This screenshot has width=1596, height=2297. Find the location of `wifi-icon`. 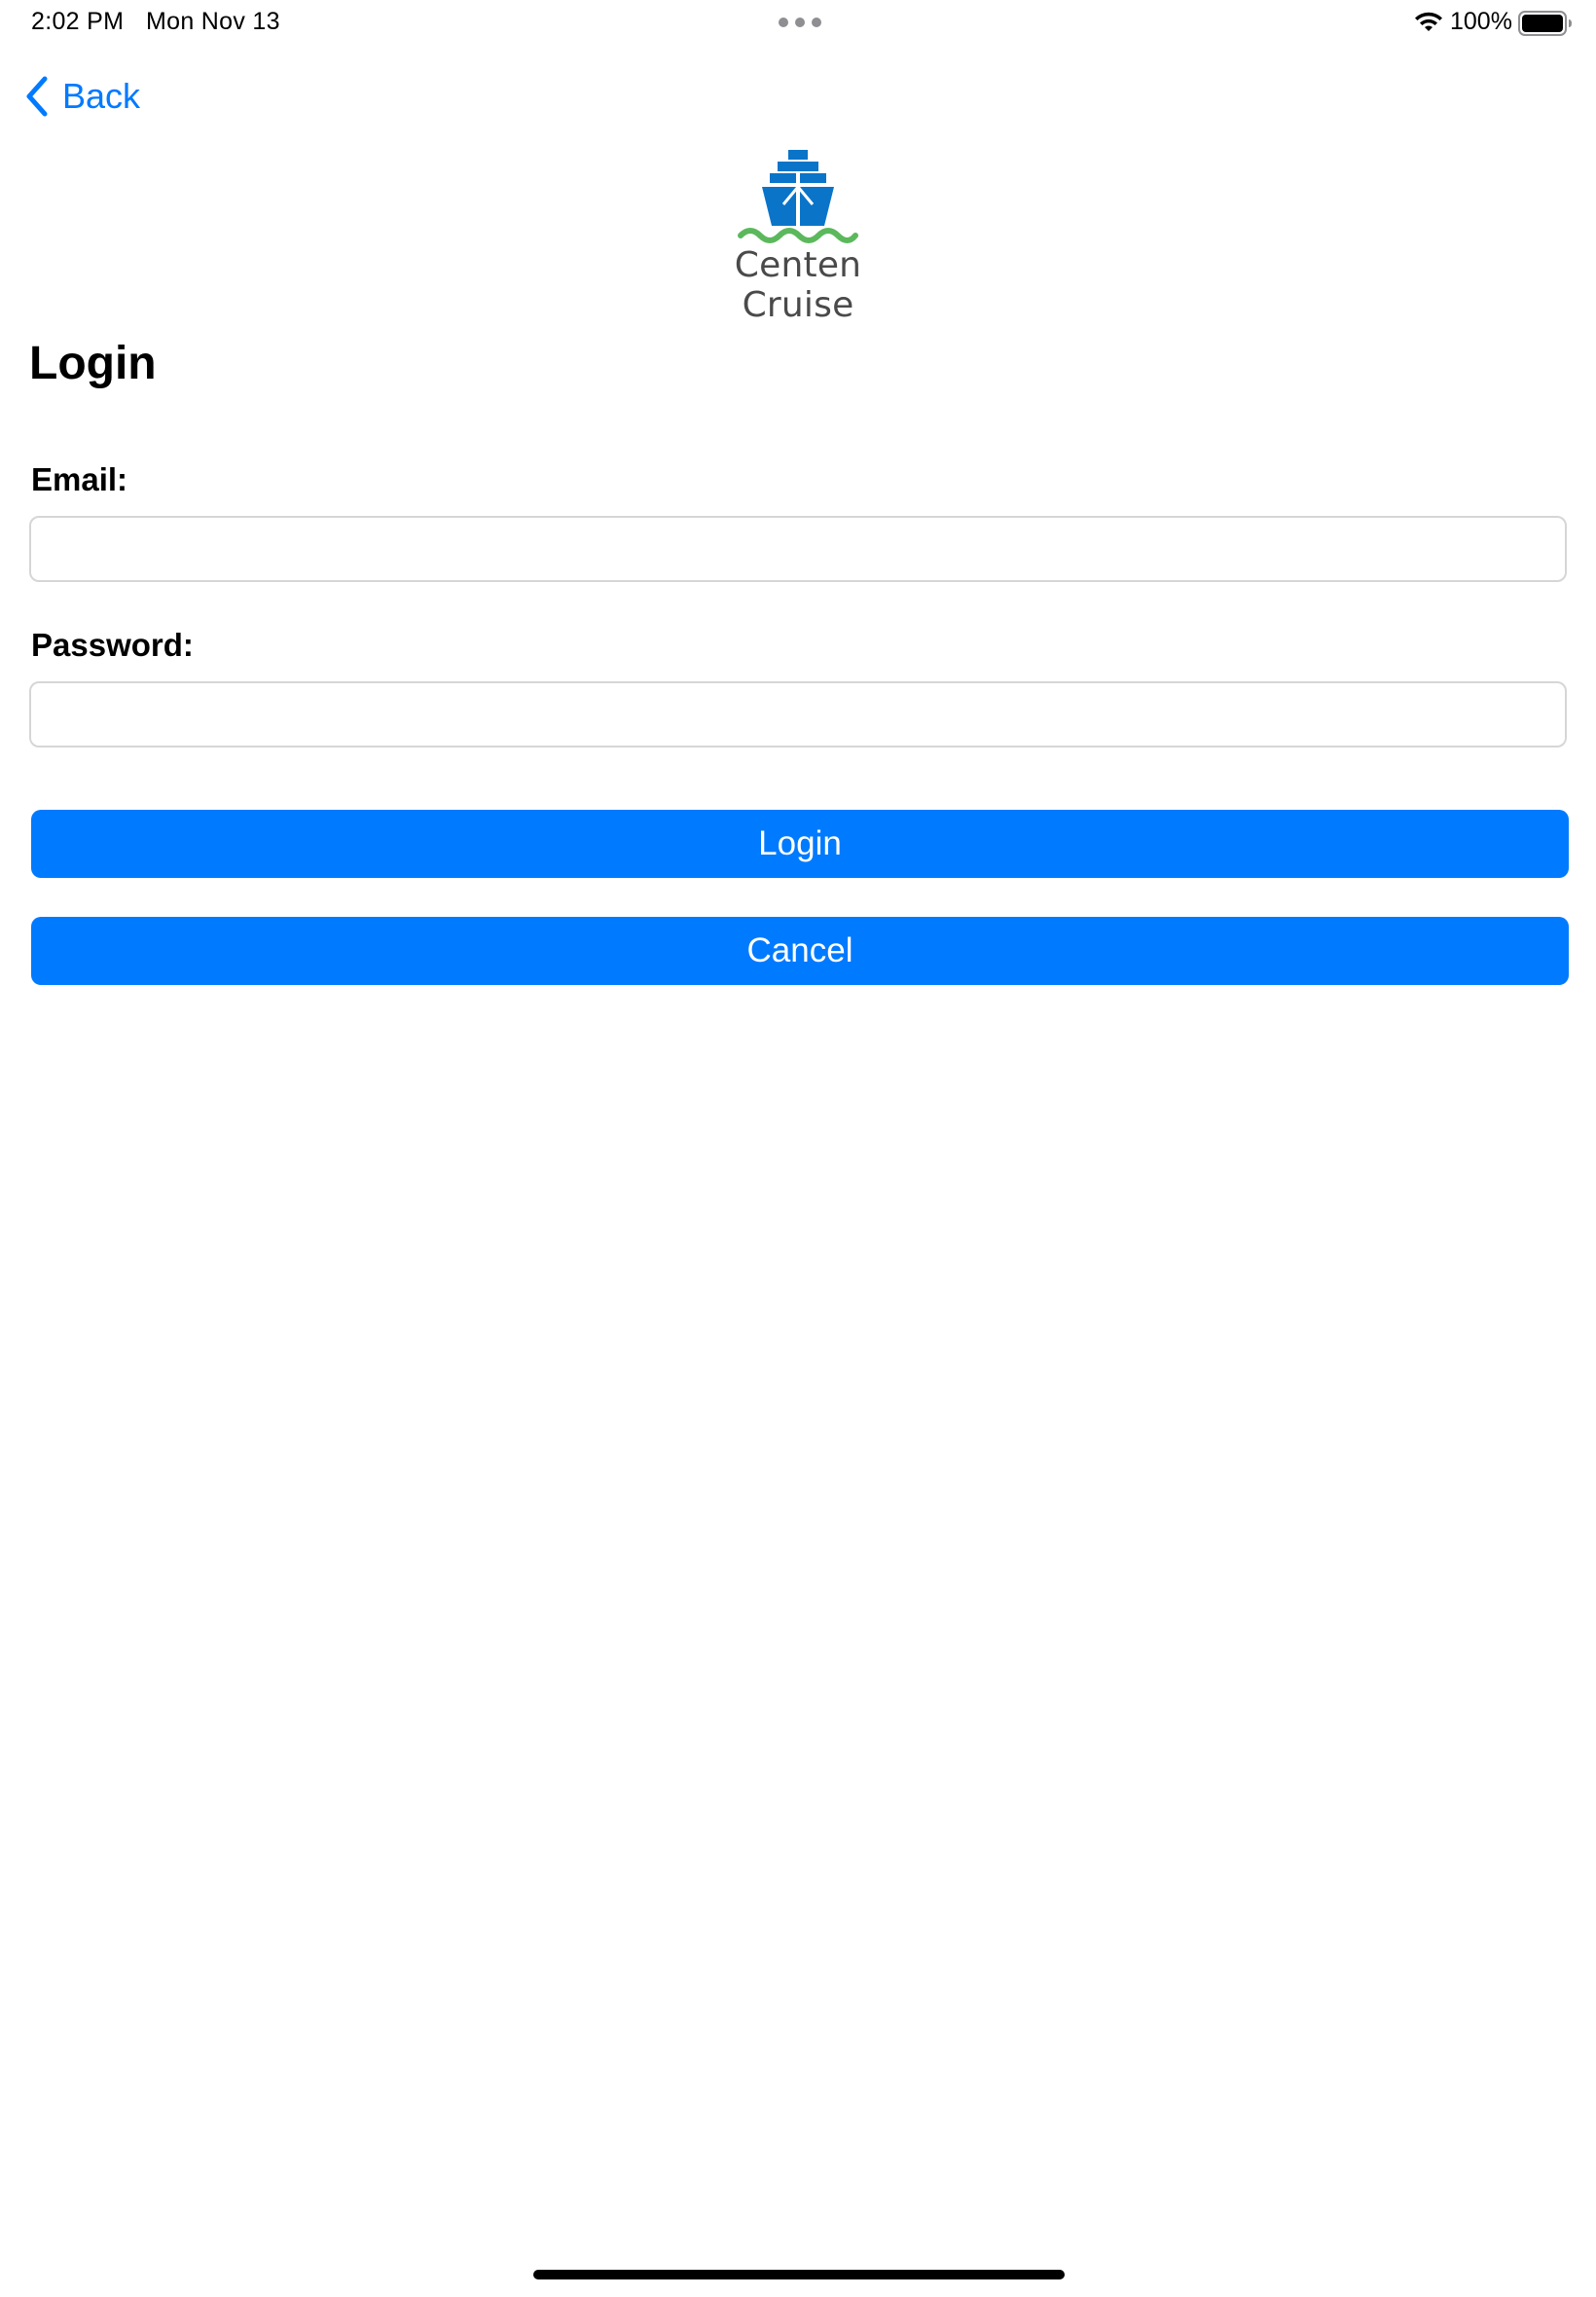

wifi-icon is located at coordinates (1428, 21).